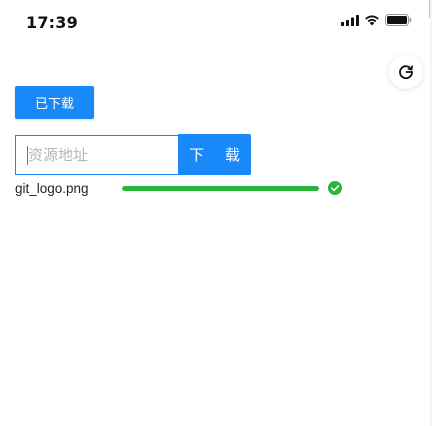 Image resolution: width=432 pixels, height=426 pixels. I want to click on download-progress-fill, so click(220, 188).